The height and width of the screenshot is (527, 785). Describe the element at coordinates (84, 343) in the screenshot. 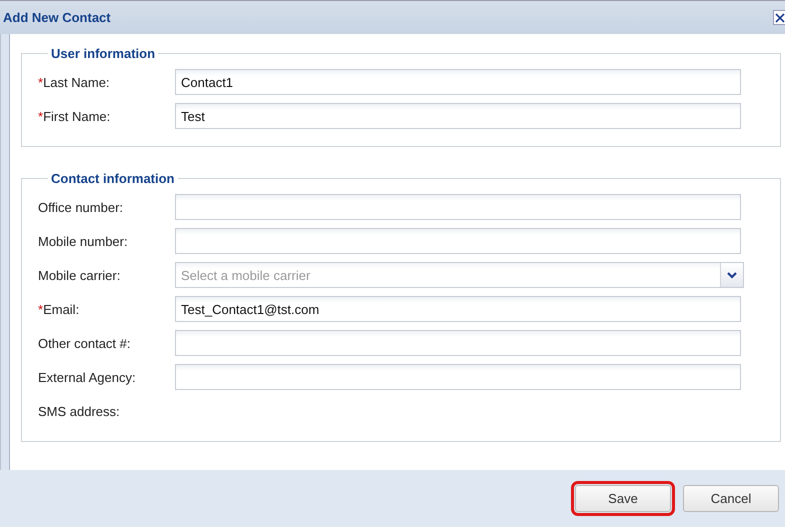

I see `field-label: Other contact #:` at that location.